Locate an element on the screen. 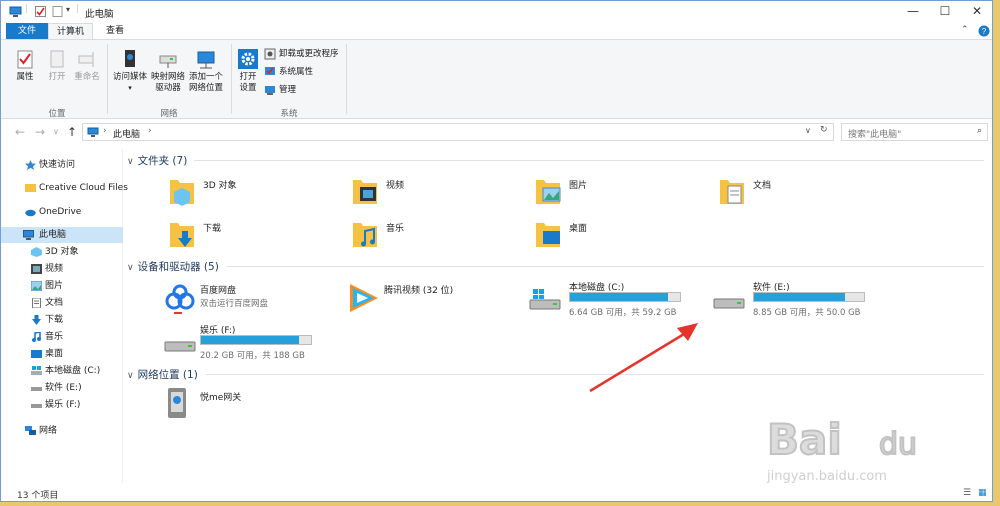 This screenshot has height=506, width=1000. open-button: 打开 is located at coordinates (57, 65).